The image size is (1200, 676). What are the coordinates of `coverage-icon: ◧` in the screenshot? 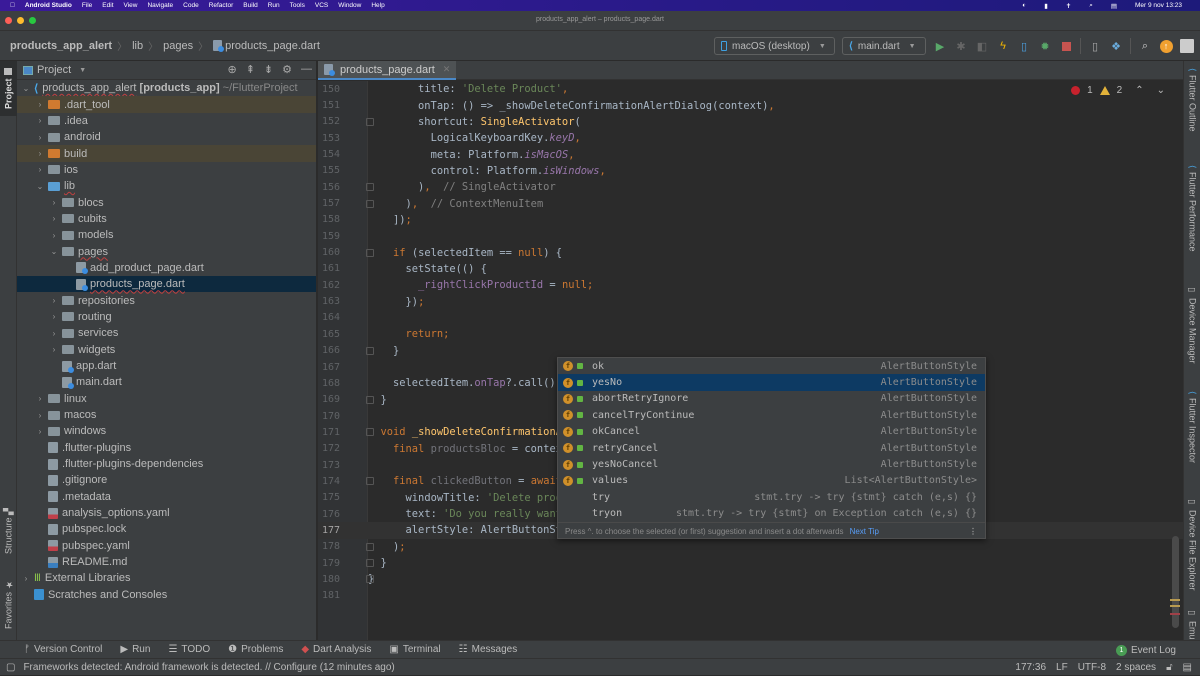 It's located at (982, 46).